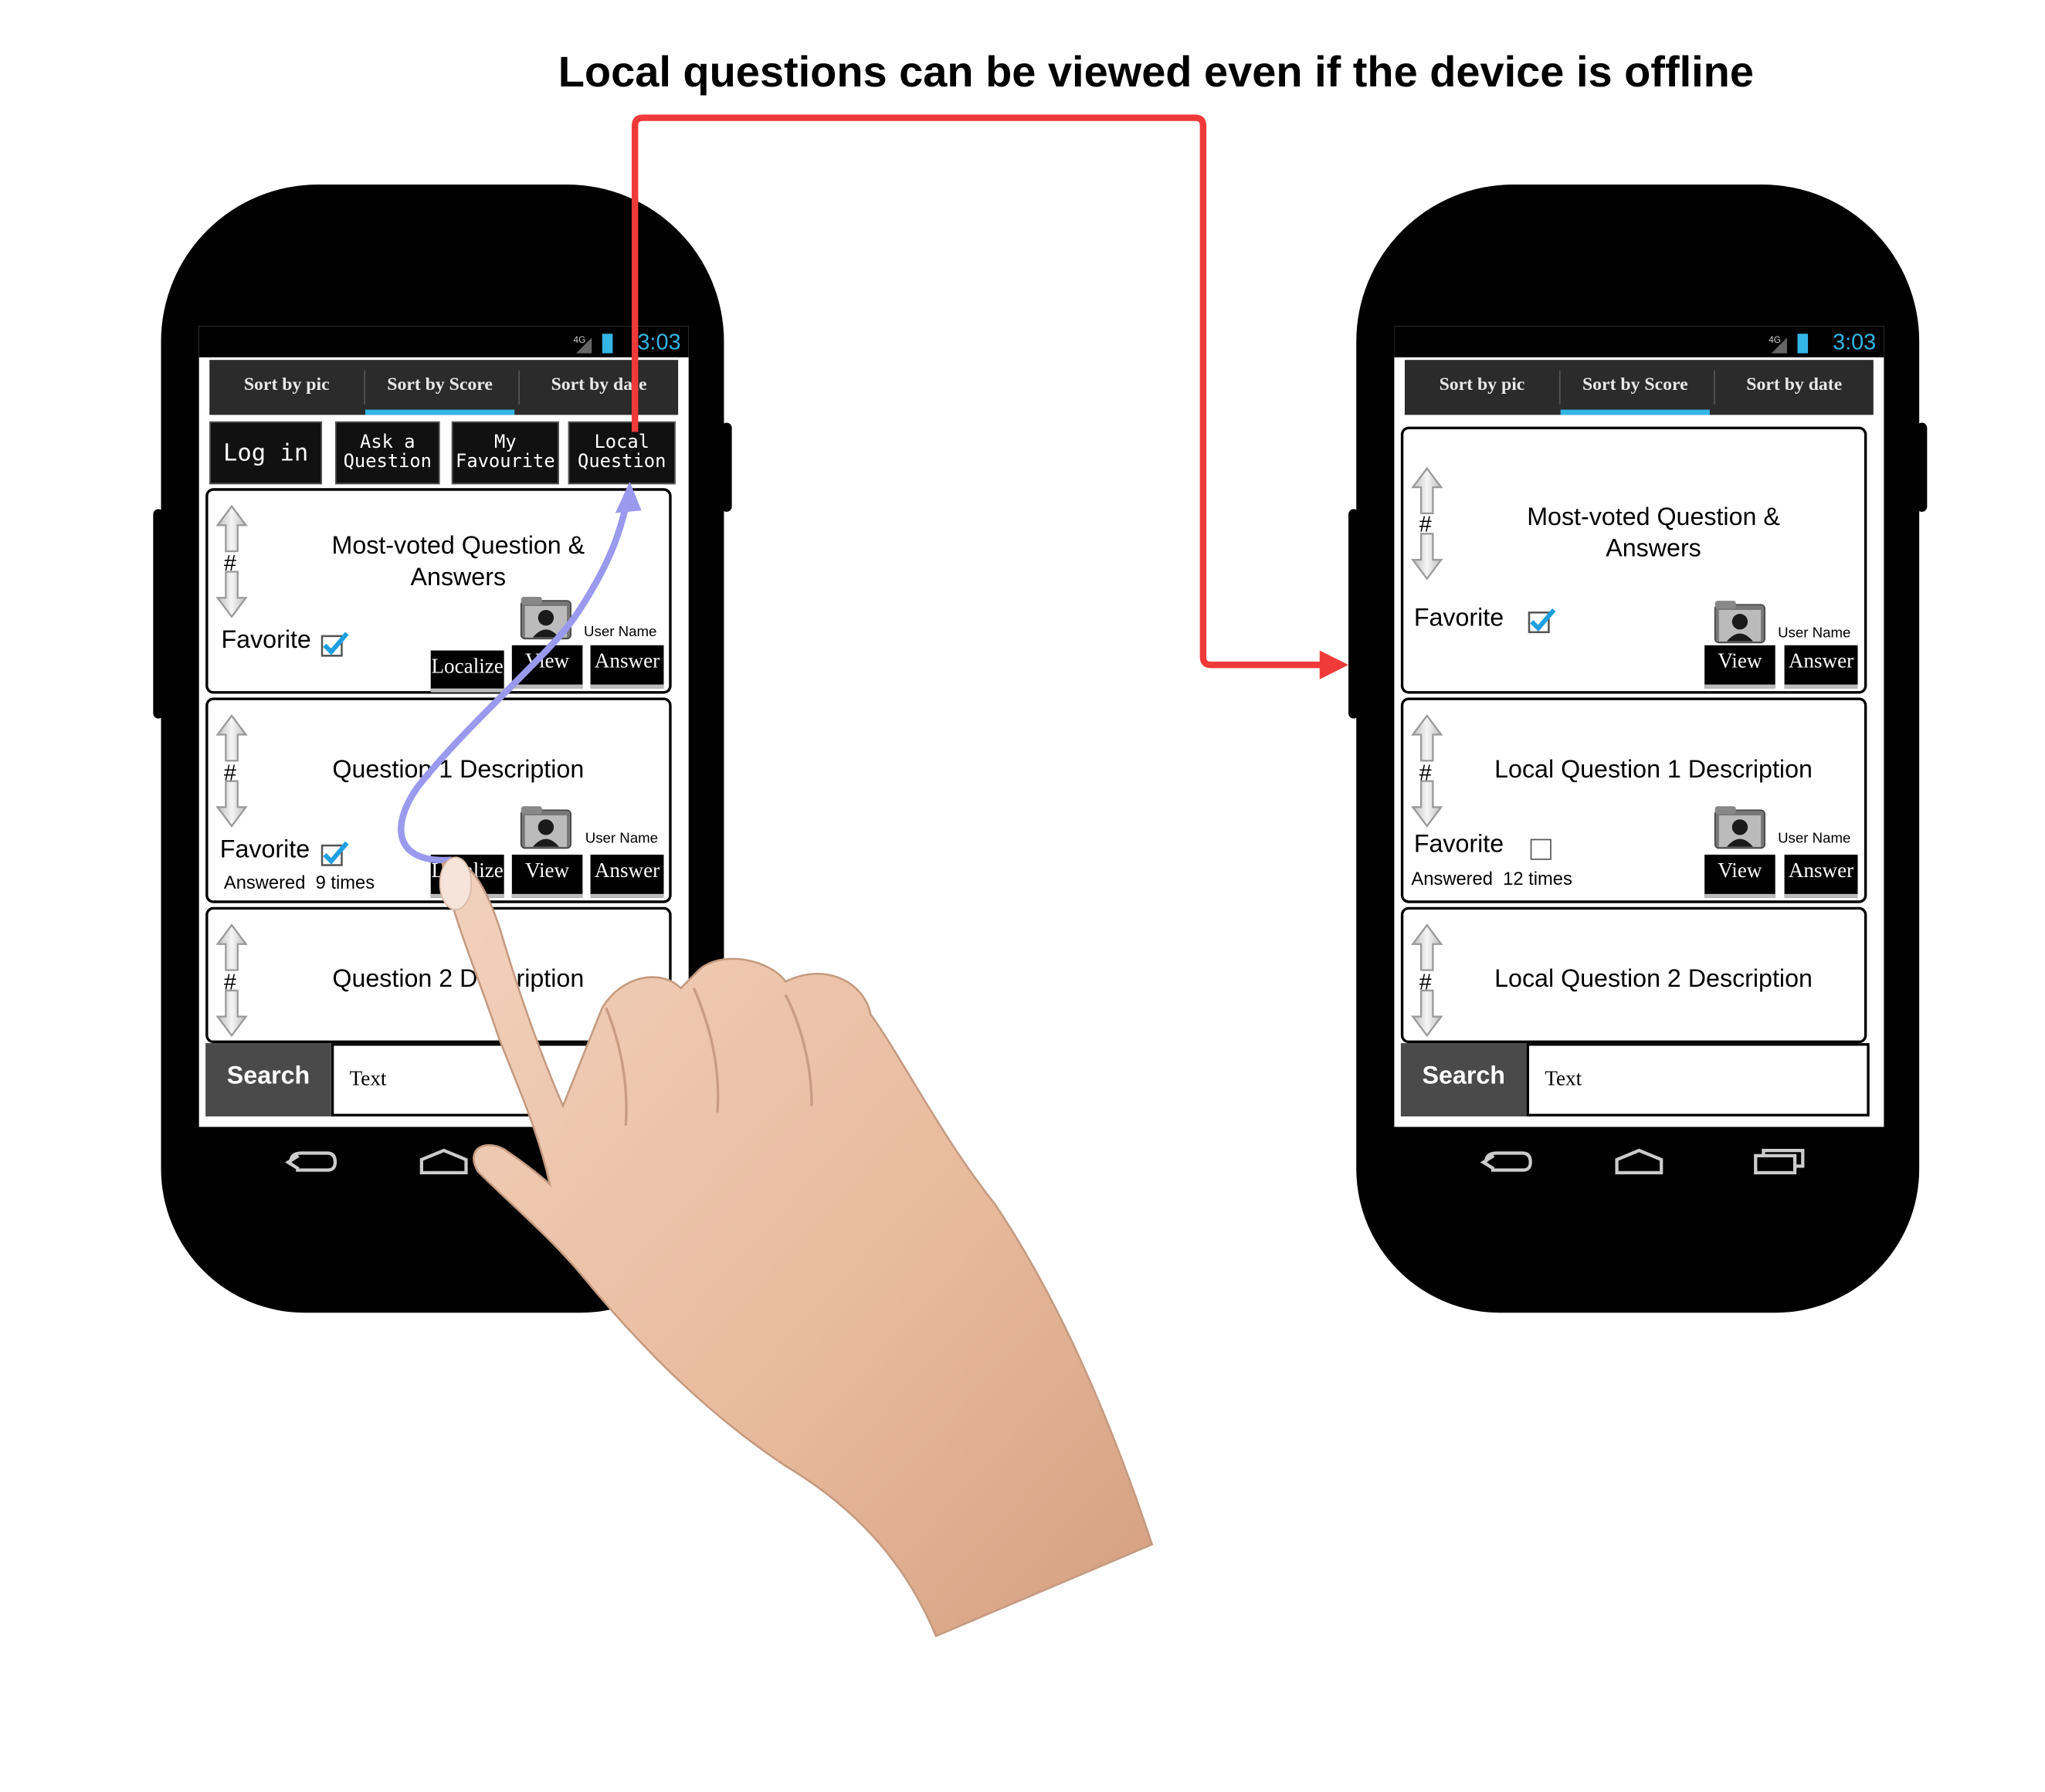 The image size is (2045, 1792). Describe the element at coordinates (990, 396) in the screenshot. I see `red-connector-arrow` at that location.